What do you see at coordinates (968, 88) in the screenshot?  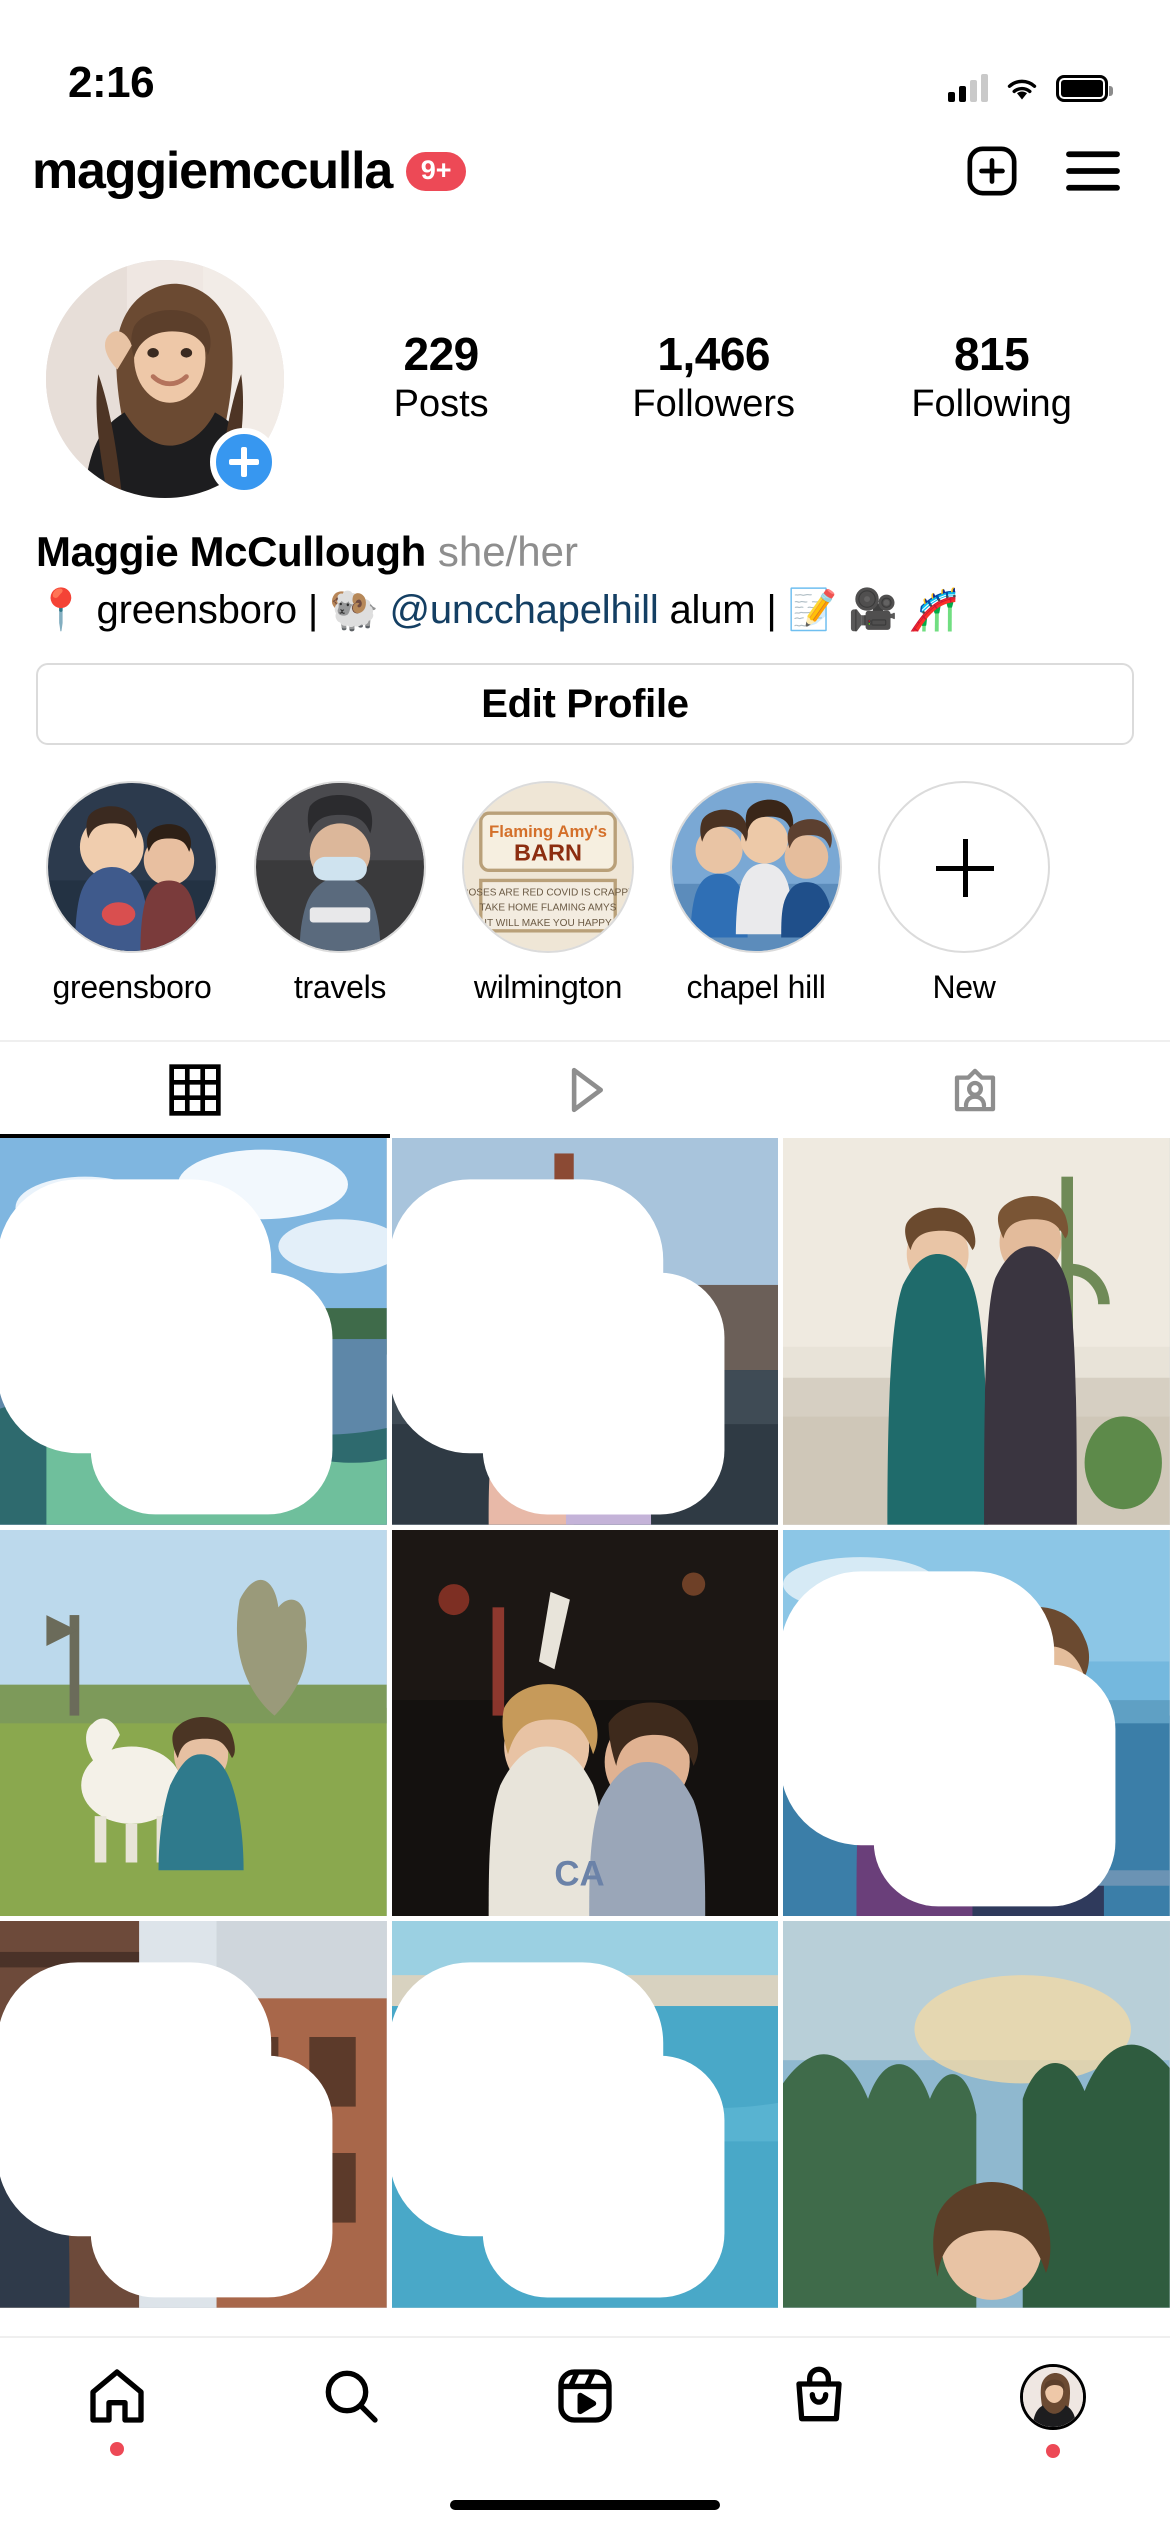 I see `cellular-signal-icon` at bounding box center [968, 88].